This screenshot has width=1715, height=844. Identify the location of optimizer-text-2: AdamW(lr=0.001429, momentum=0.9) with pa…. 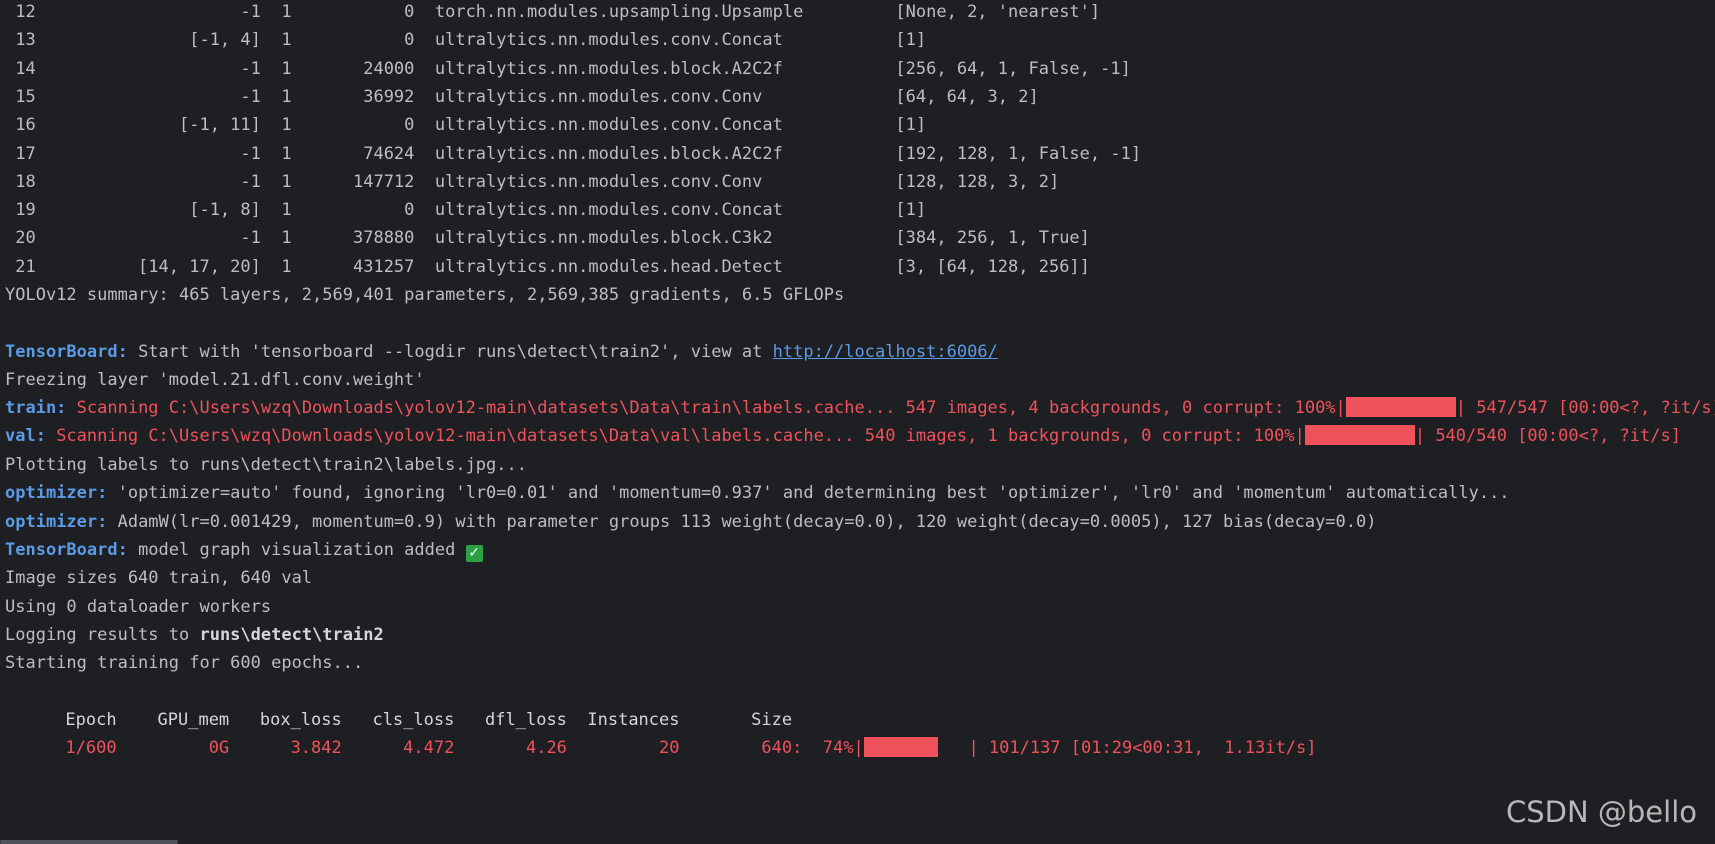
(742, 522).